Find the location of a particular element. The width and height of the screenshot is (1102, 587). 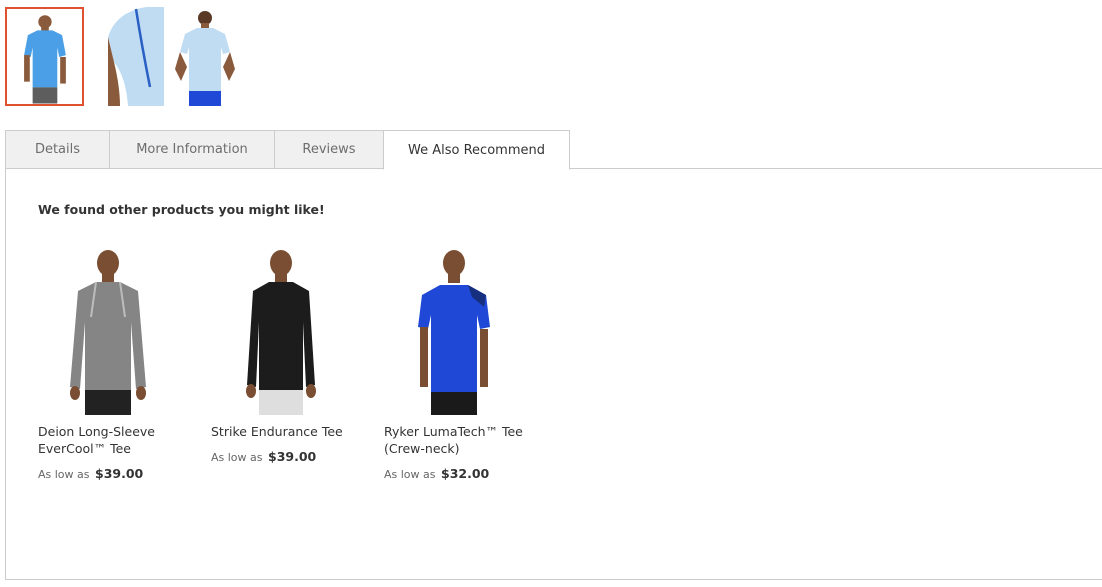

tab-details-label: Details is located at coordinates (57, 149).